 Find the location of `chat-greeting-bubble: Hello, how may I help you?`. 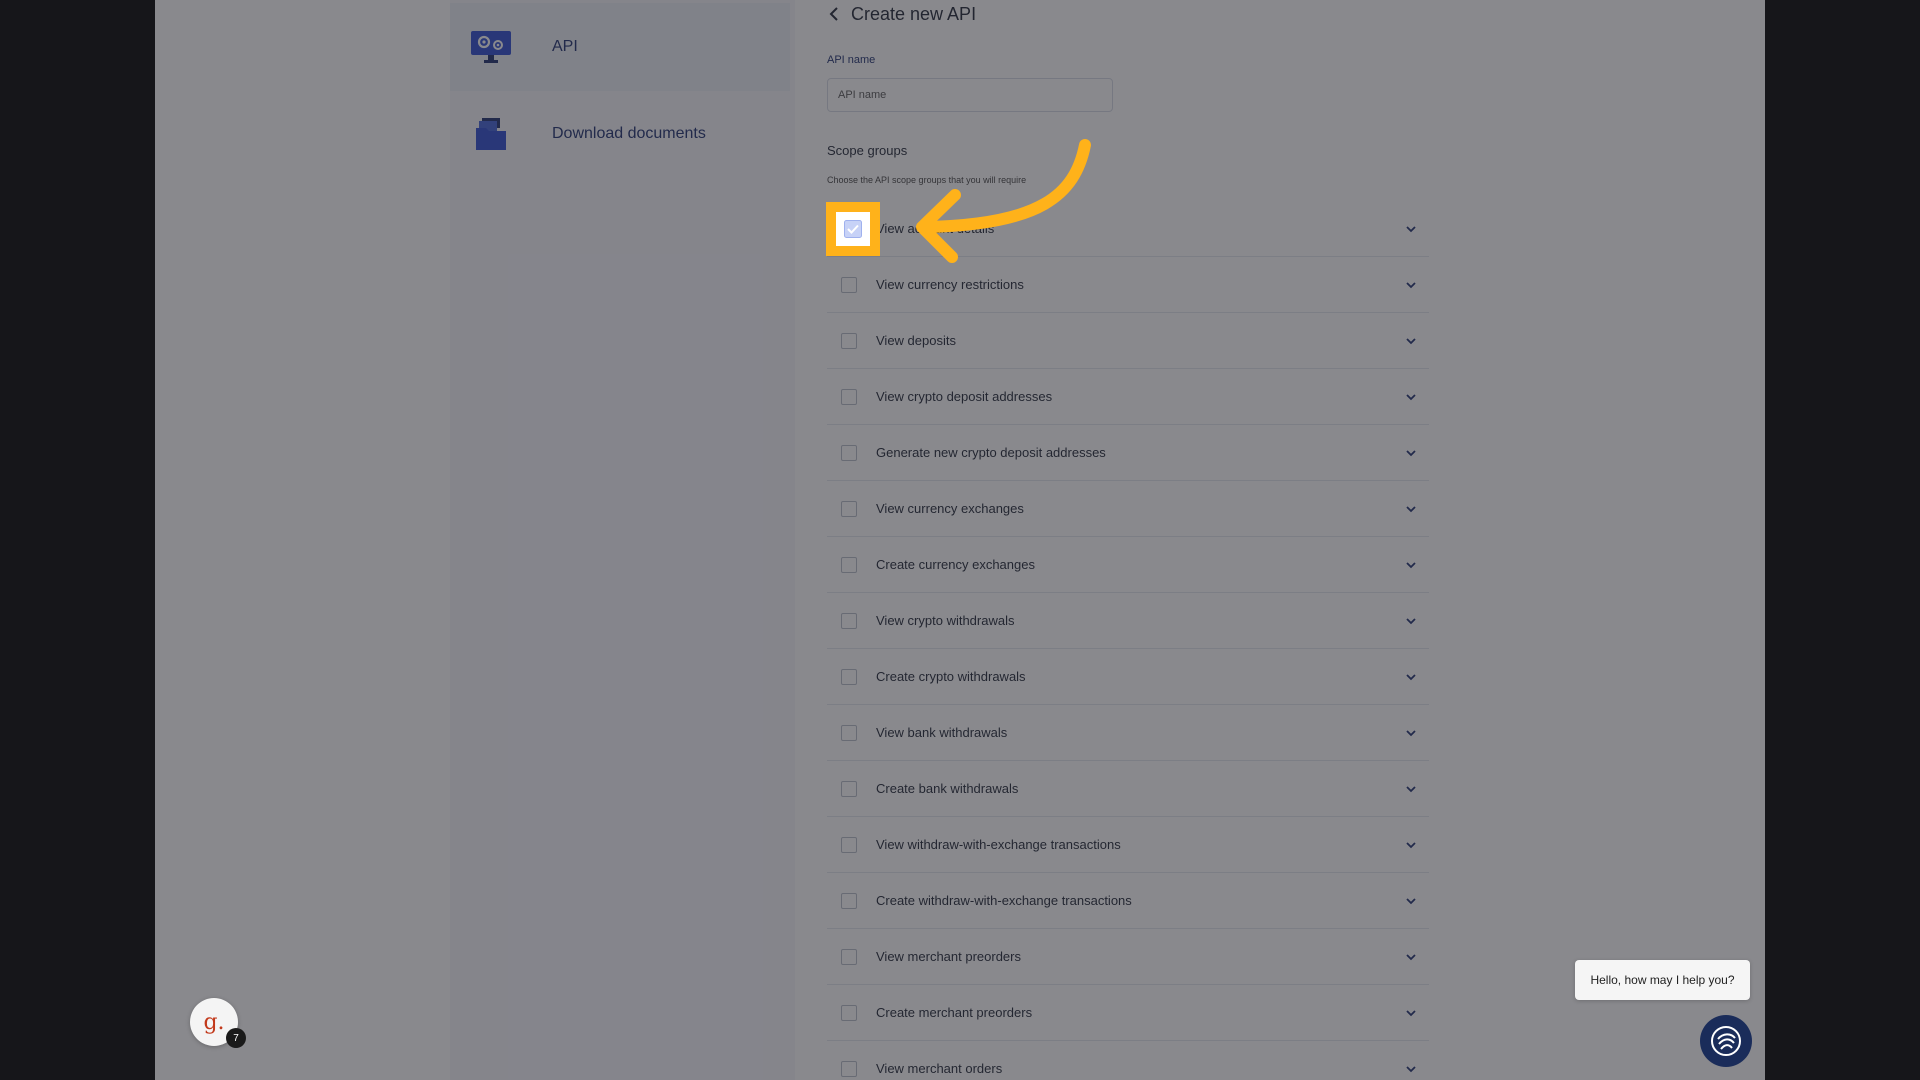

chat-greeting-bubble: Hello, how may I help you? is located at coordinates (1662, 980).